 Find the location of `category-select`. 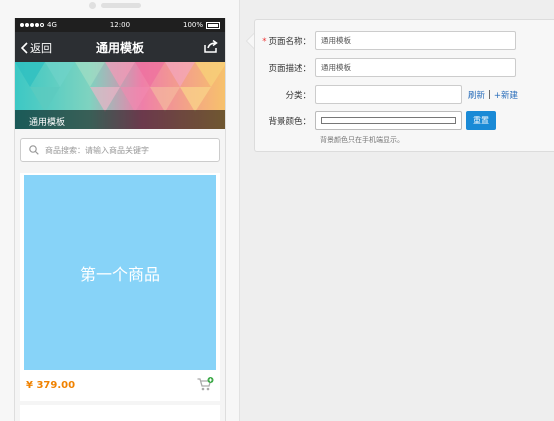

category-select is located at coordinates (388, 94).